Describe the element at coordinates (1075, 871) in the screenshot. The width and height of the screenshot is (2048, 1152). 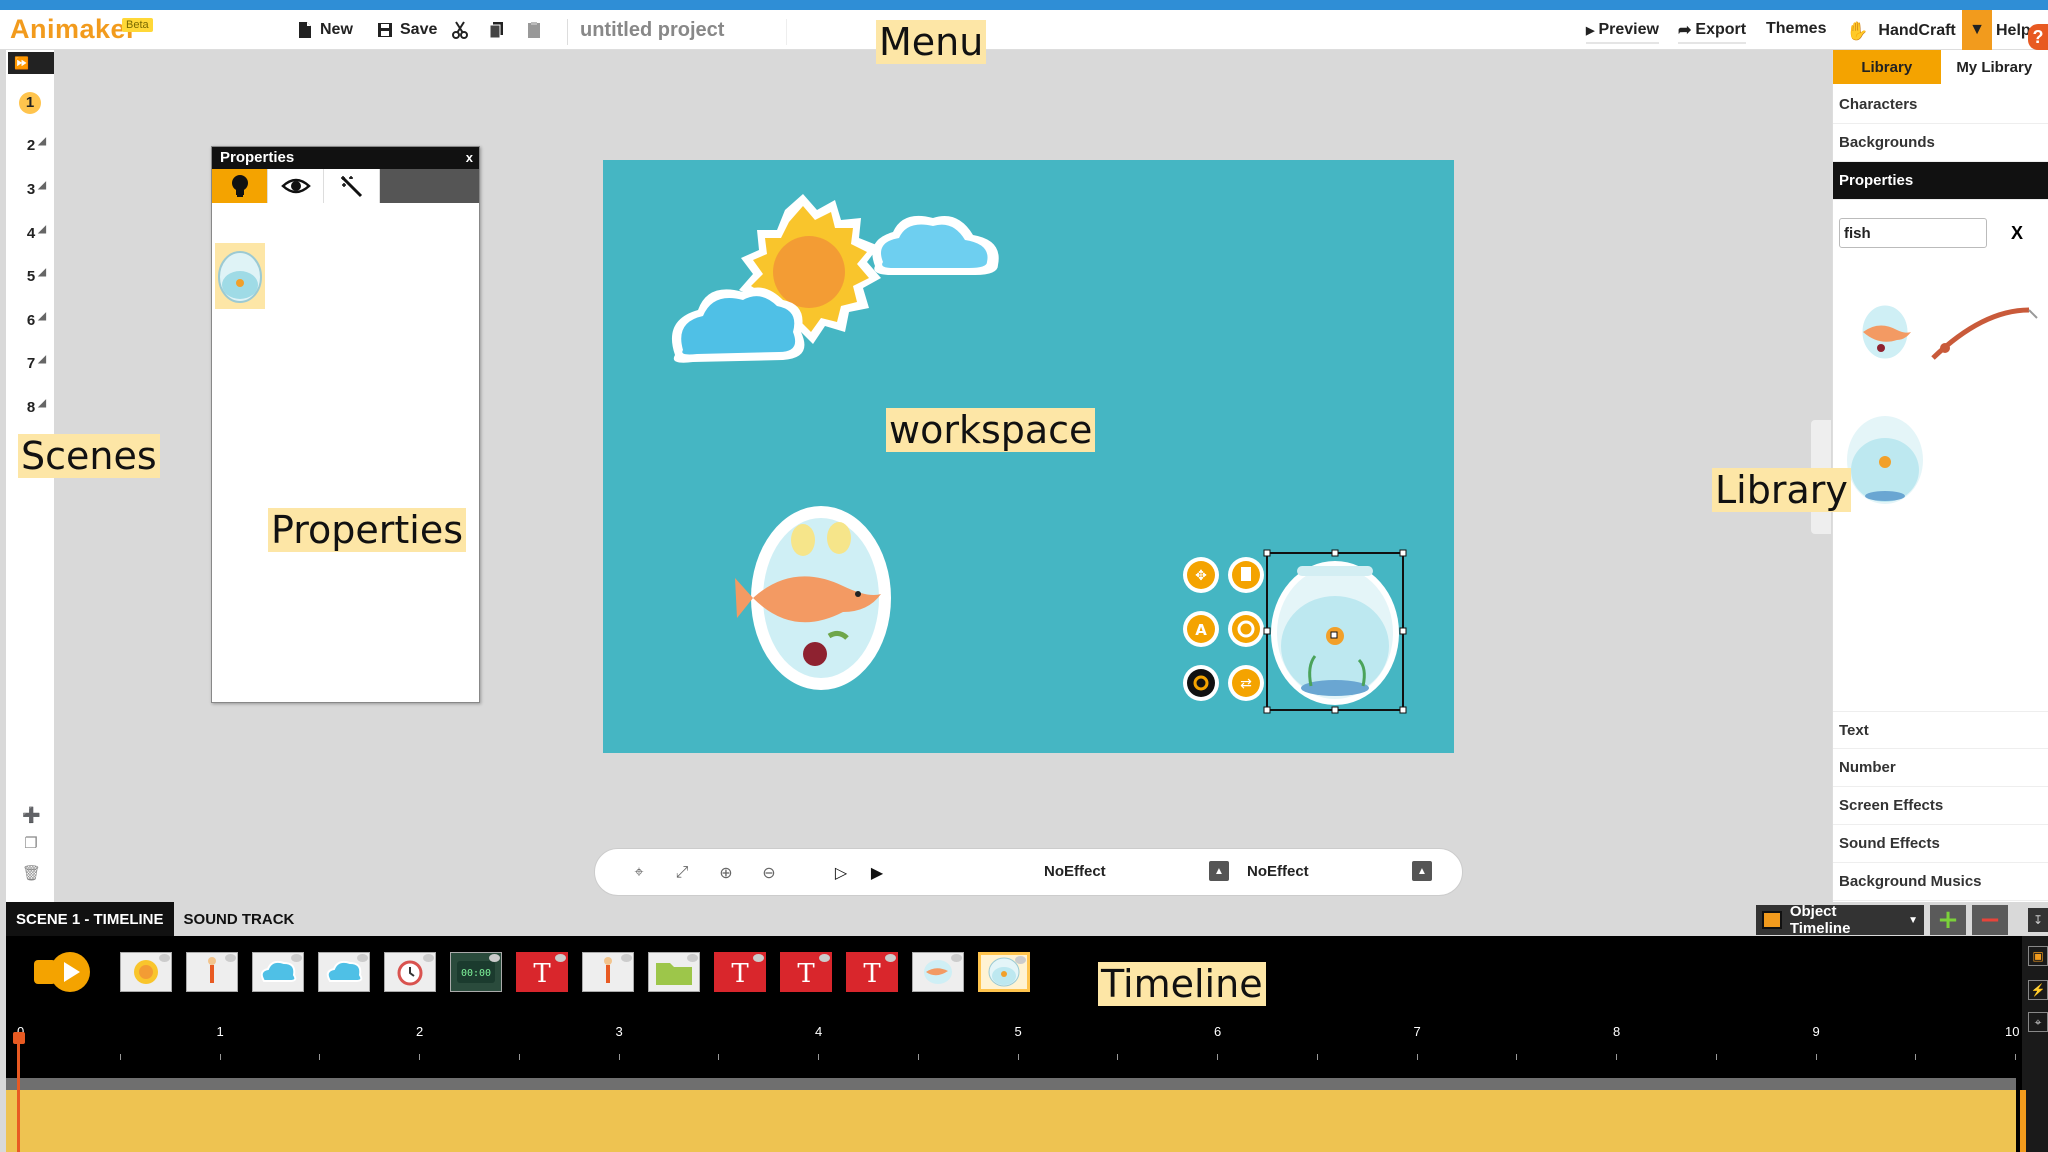
I see `enter-effect-label: NoEffect` at that location.